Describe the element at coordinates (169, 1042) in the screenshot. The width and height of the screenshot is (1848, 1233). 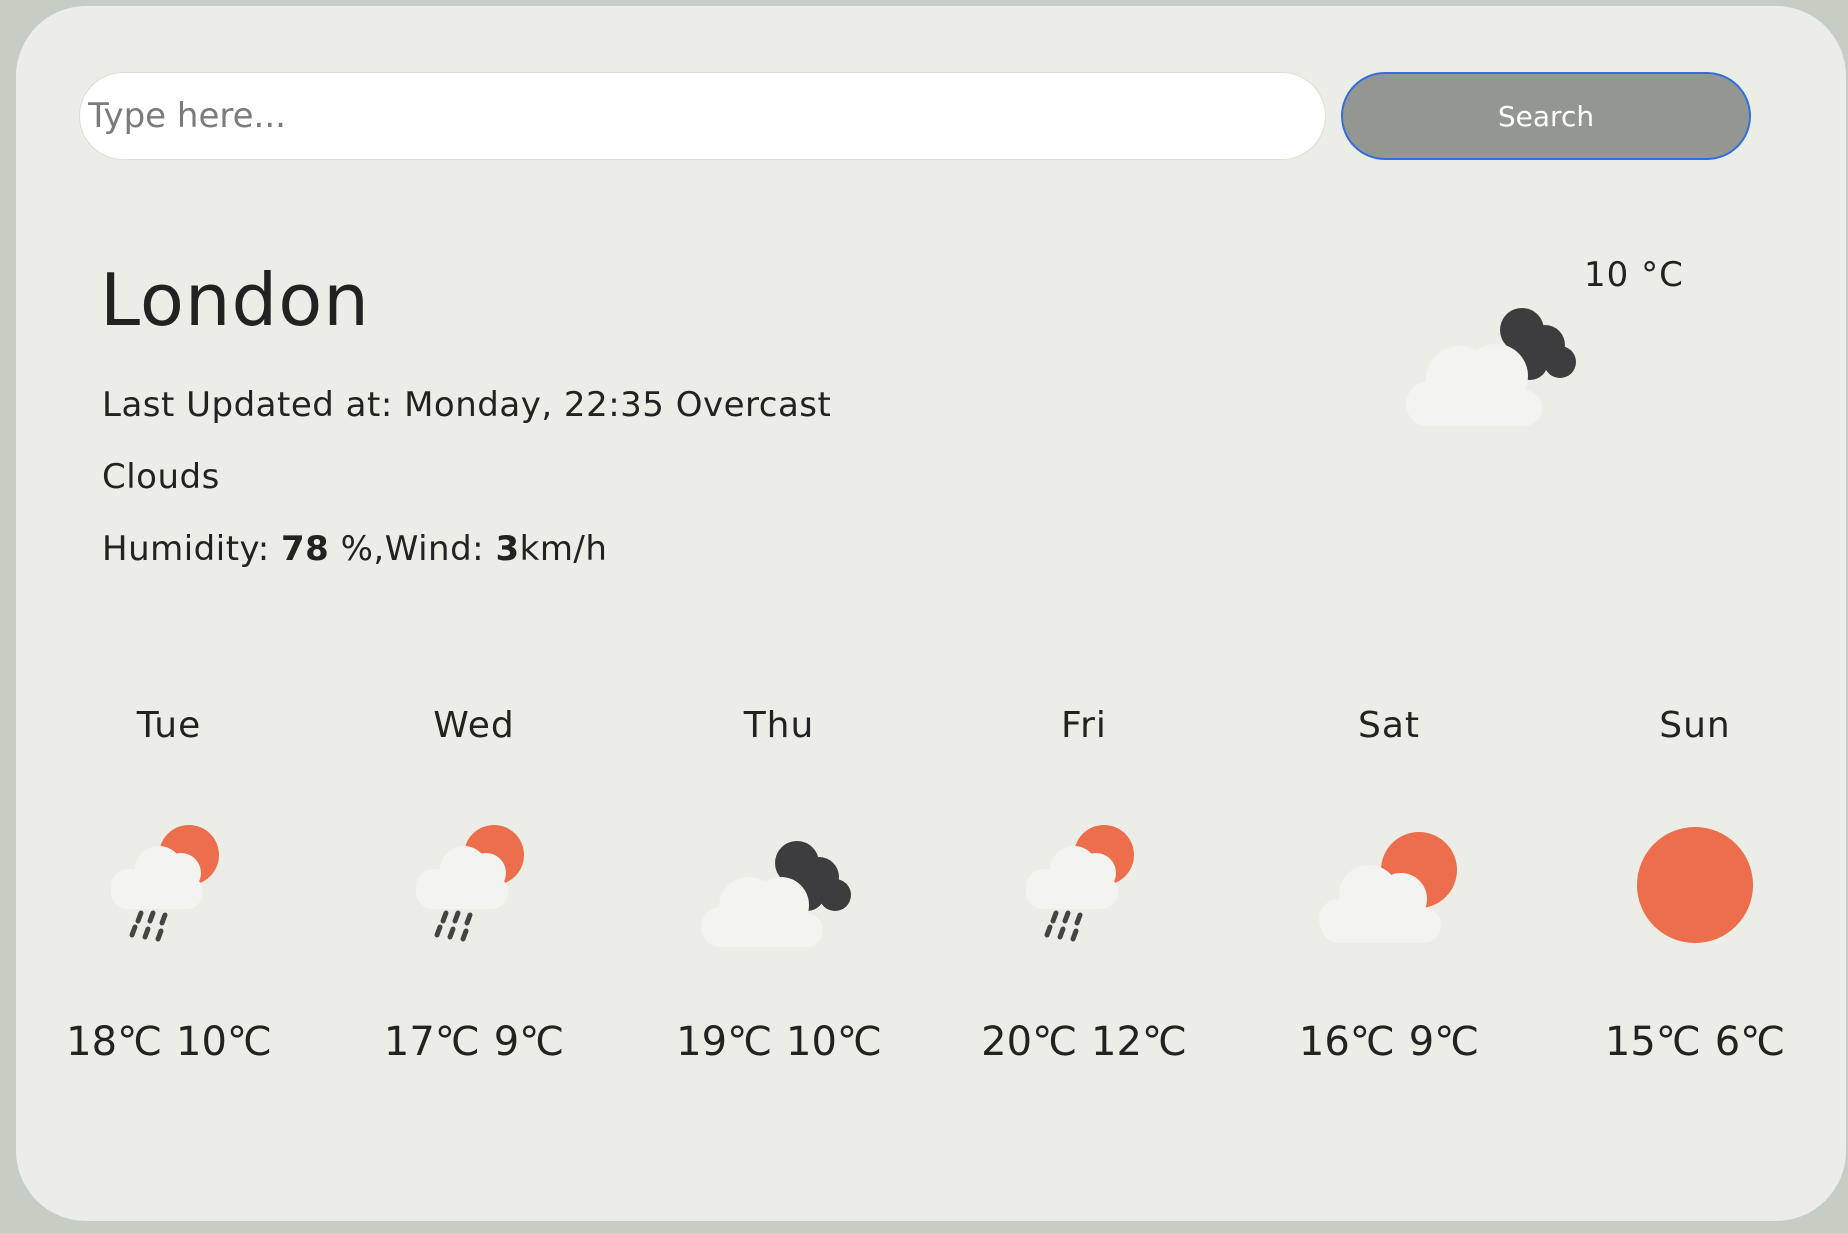
I see `forecast-temps: 18℃ 10℃` at that location.